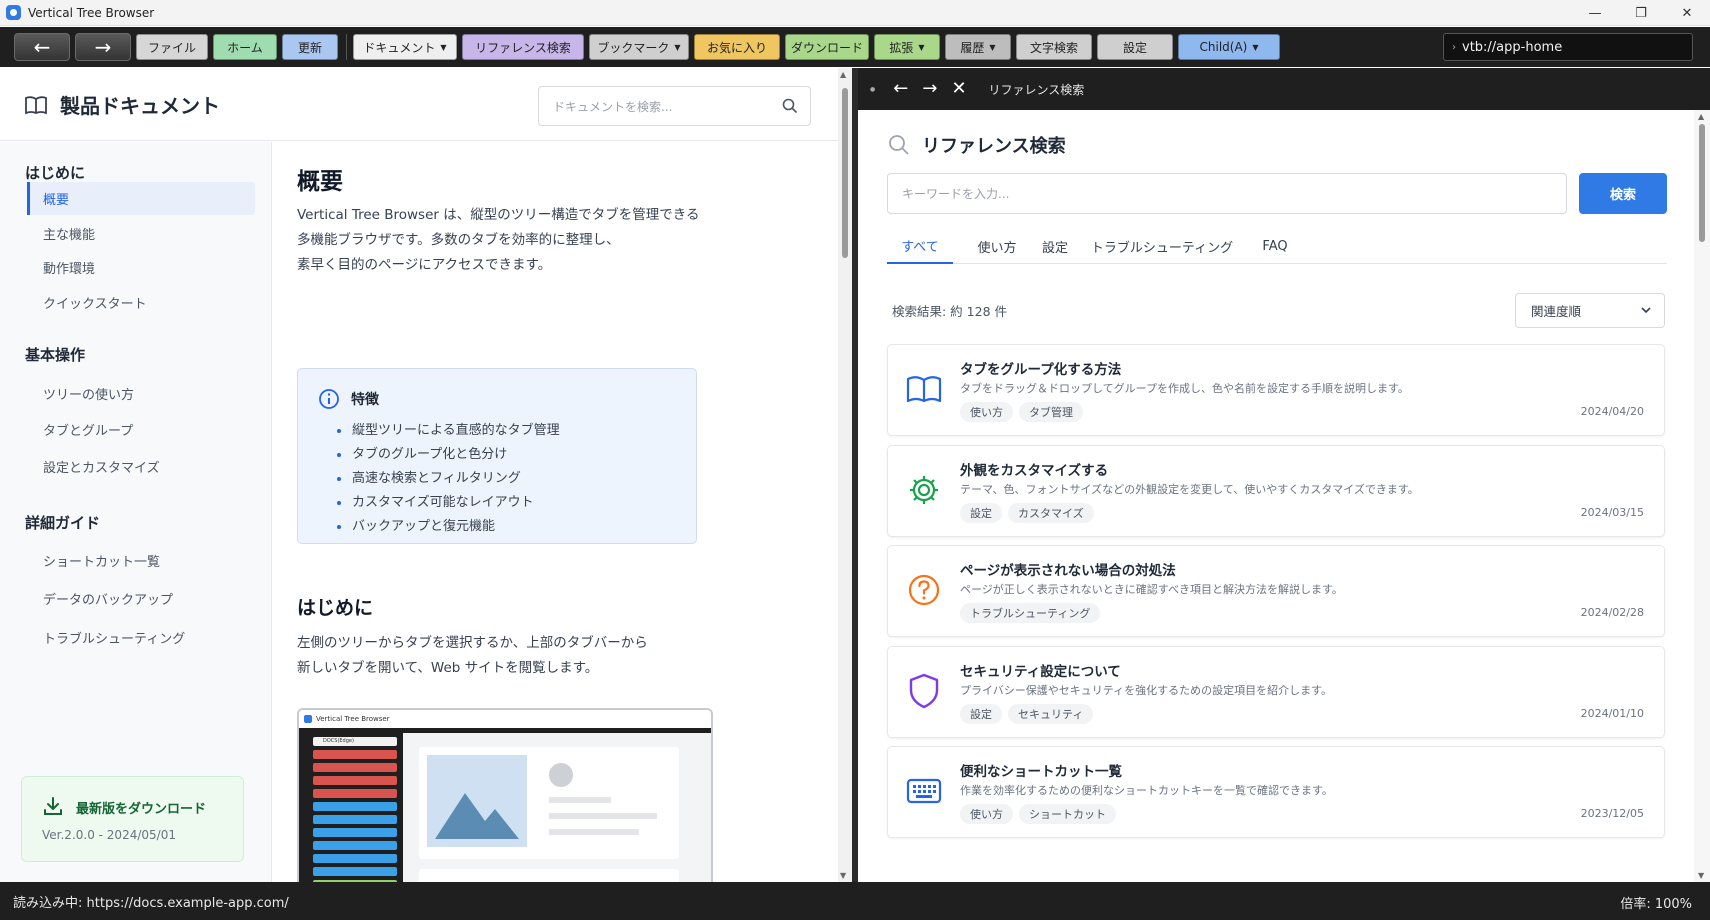 The width and height of the screenshot is (1710, 920). I want to click on sidebar-group-label: 基本操作, so click(55, 355).